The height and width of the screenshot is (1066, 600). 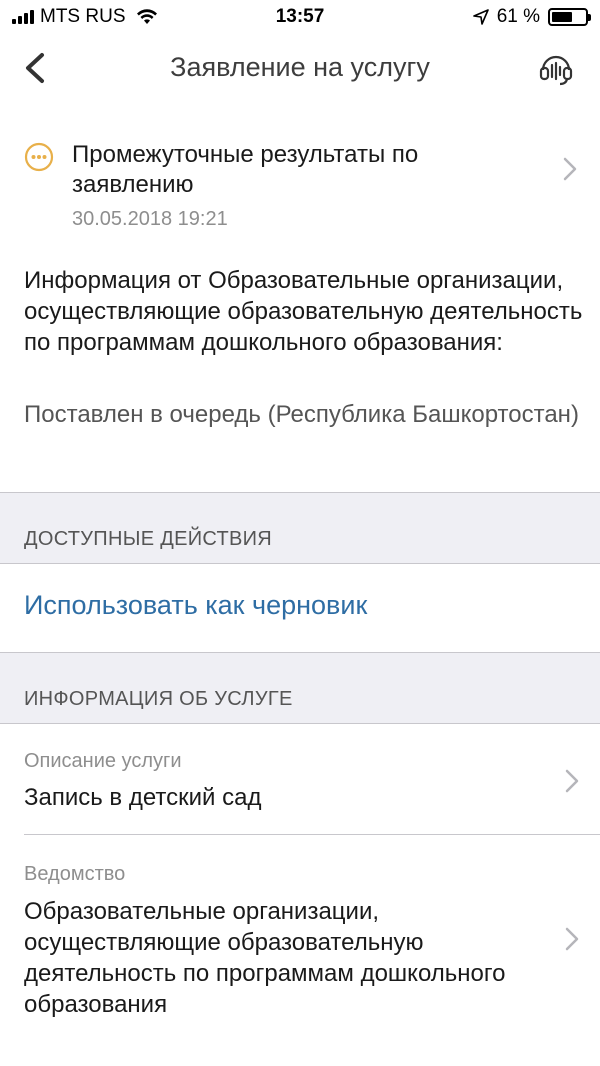 What do you see at coordinates (75, 874) in the screenshot?
I see `department-label: Ведомство` at bounding box center [75, 874].